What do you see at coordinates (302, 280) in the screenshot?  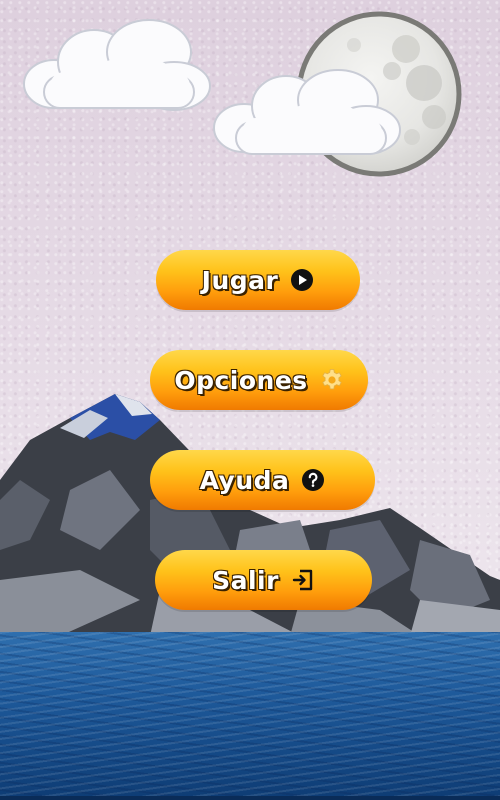 I see `play-icon` at bounding box center [302, 280].